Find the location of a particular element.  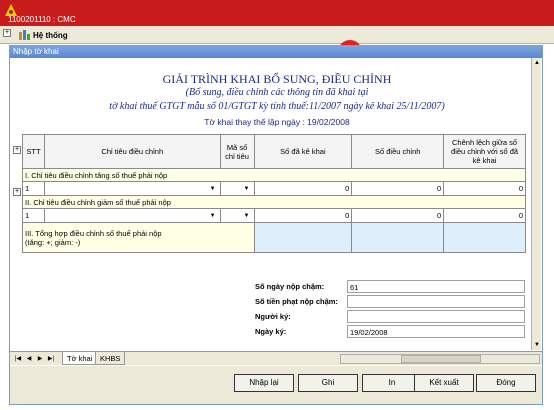

penalty-field is located at coordinates (436, 301).